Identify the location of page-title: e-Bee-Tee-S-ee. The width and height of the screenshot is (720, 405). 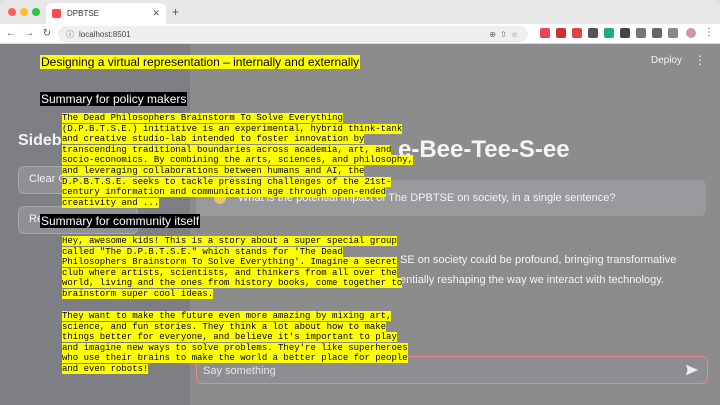
(484, 149).